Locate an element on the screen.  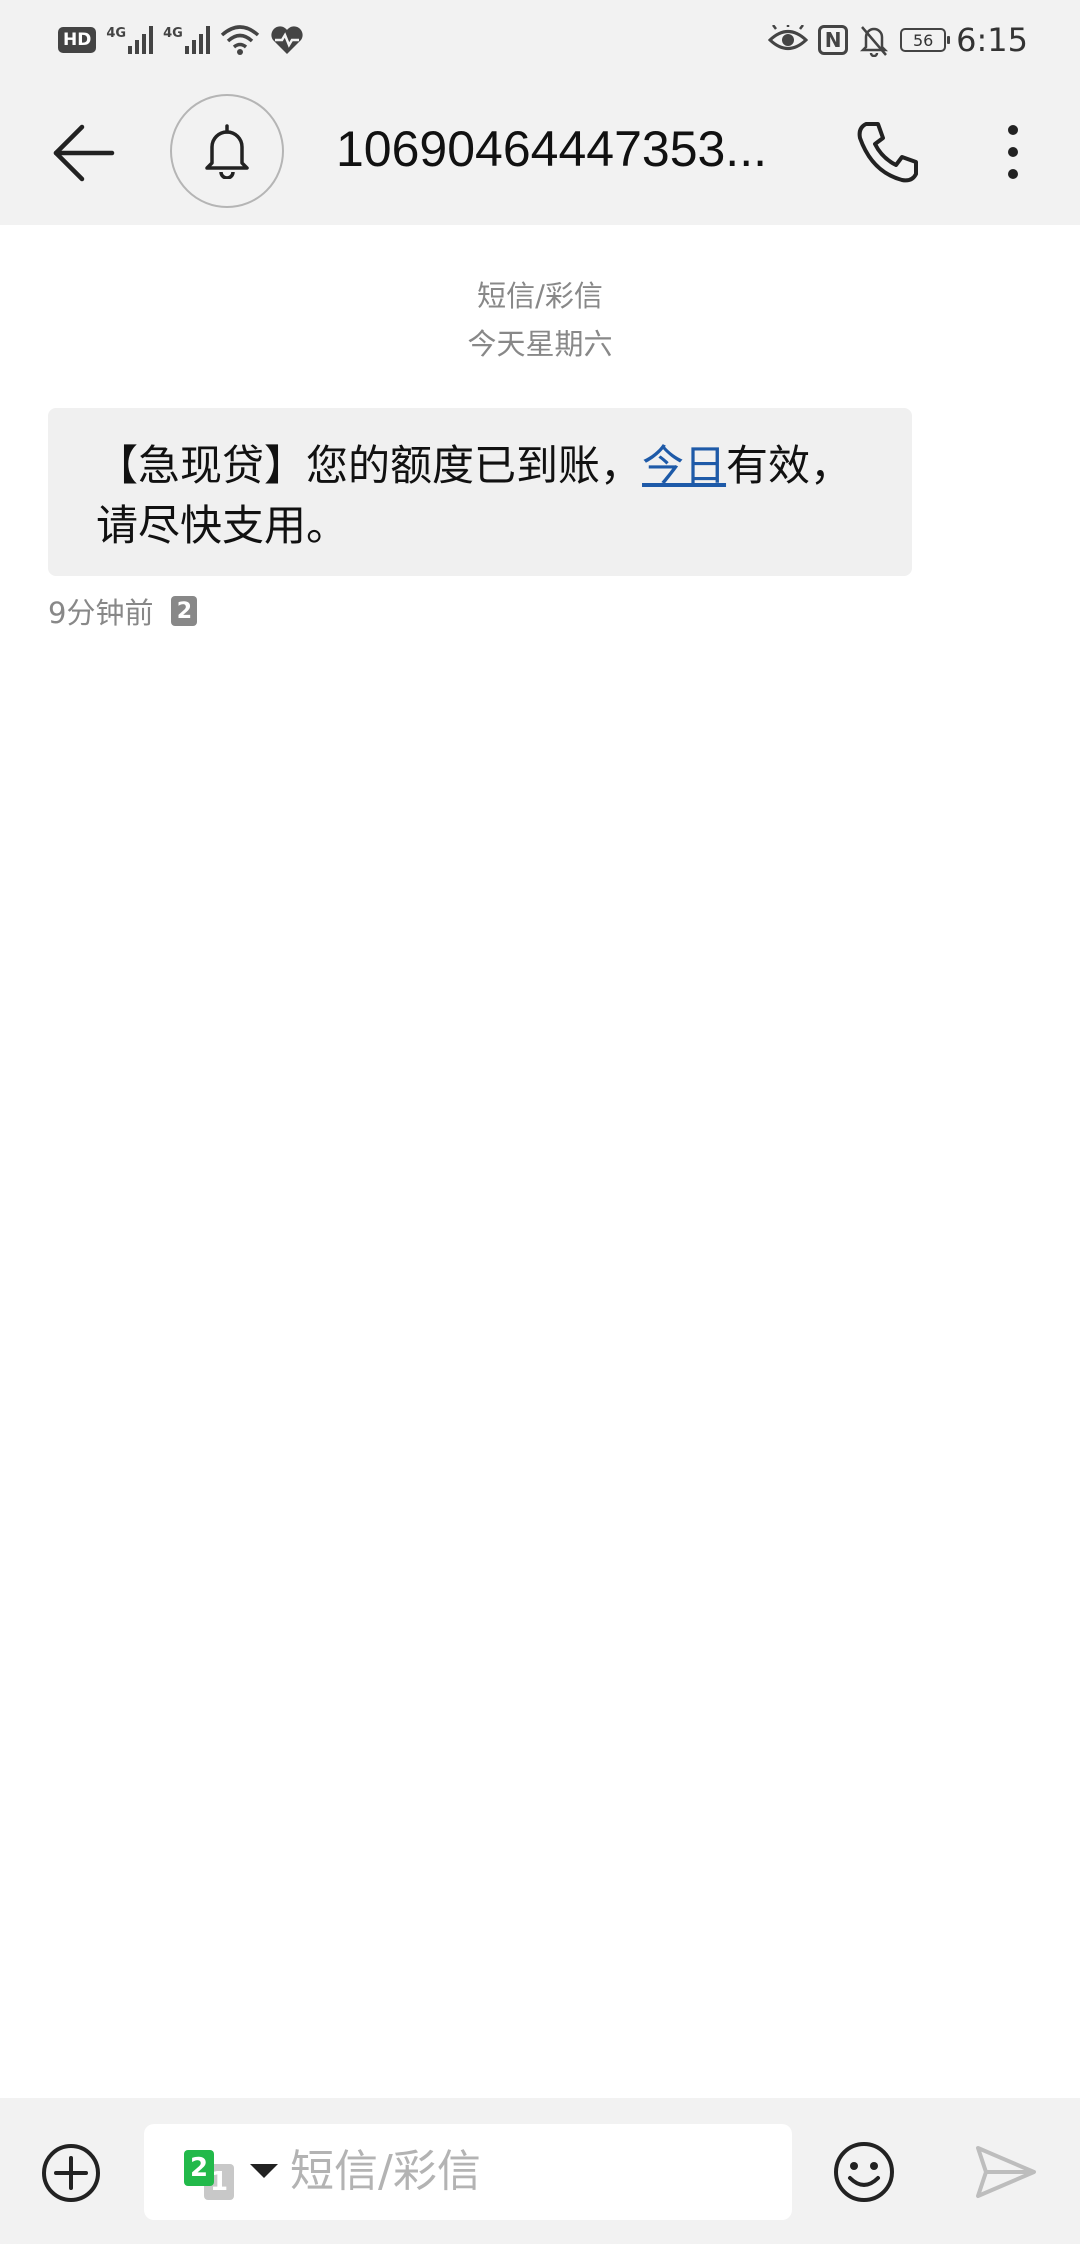
hd-badge: HD is located at coordinates (77, 40).